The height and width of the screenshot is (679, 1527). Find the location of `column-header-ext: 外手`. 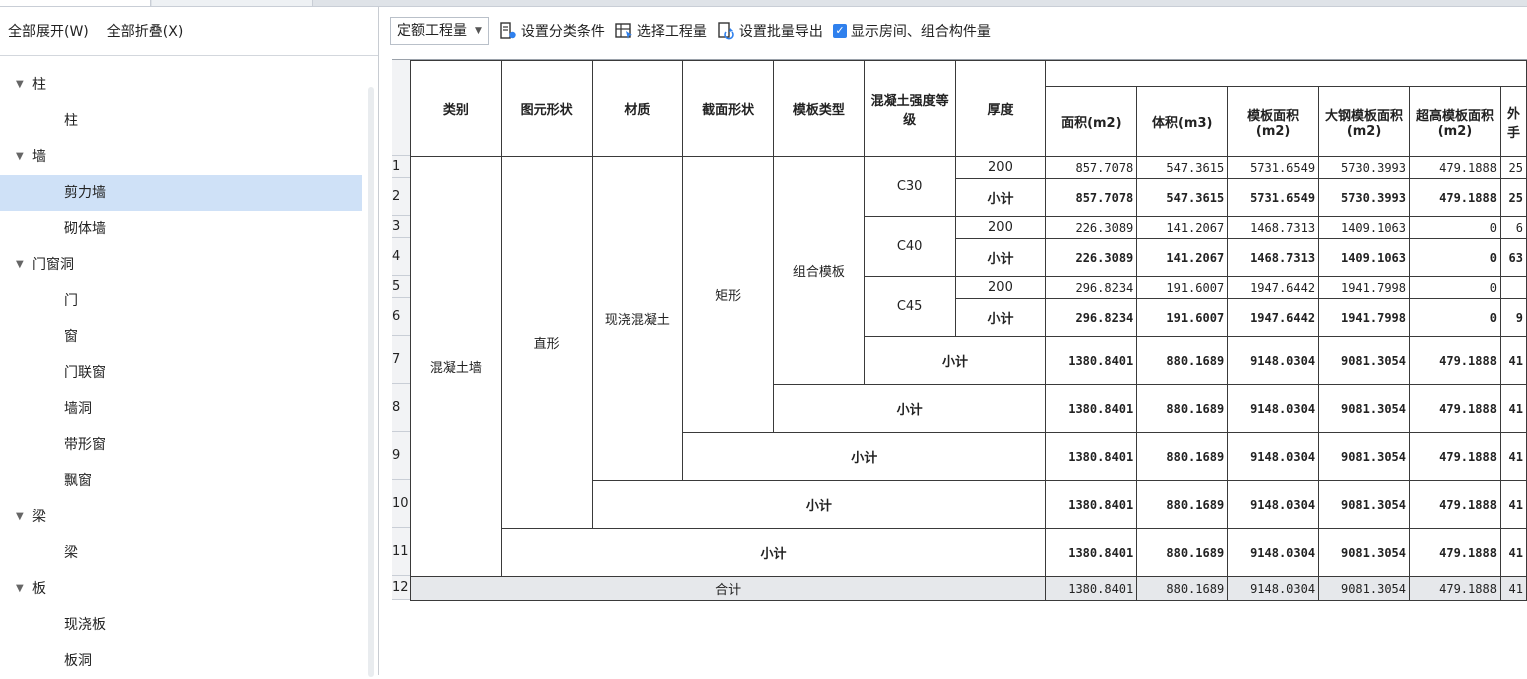

column-header-ext: 外手 is located at coordinates (1513, 121).